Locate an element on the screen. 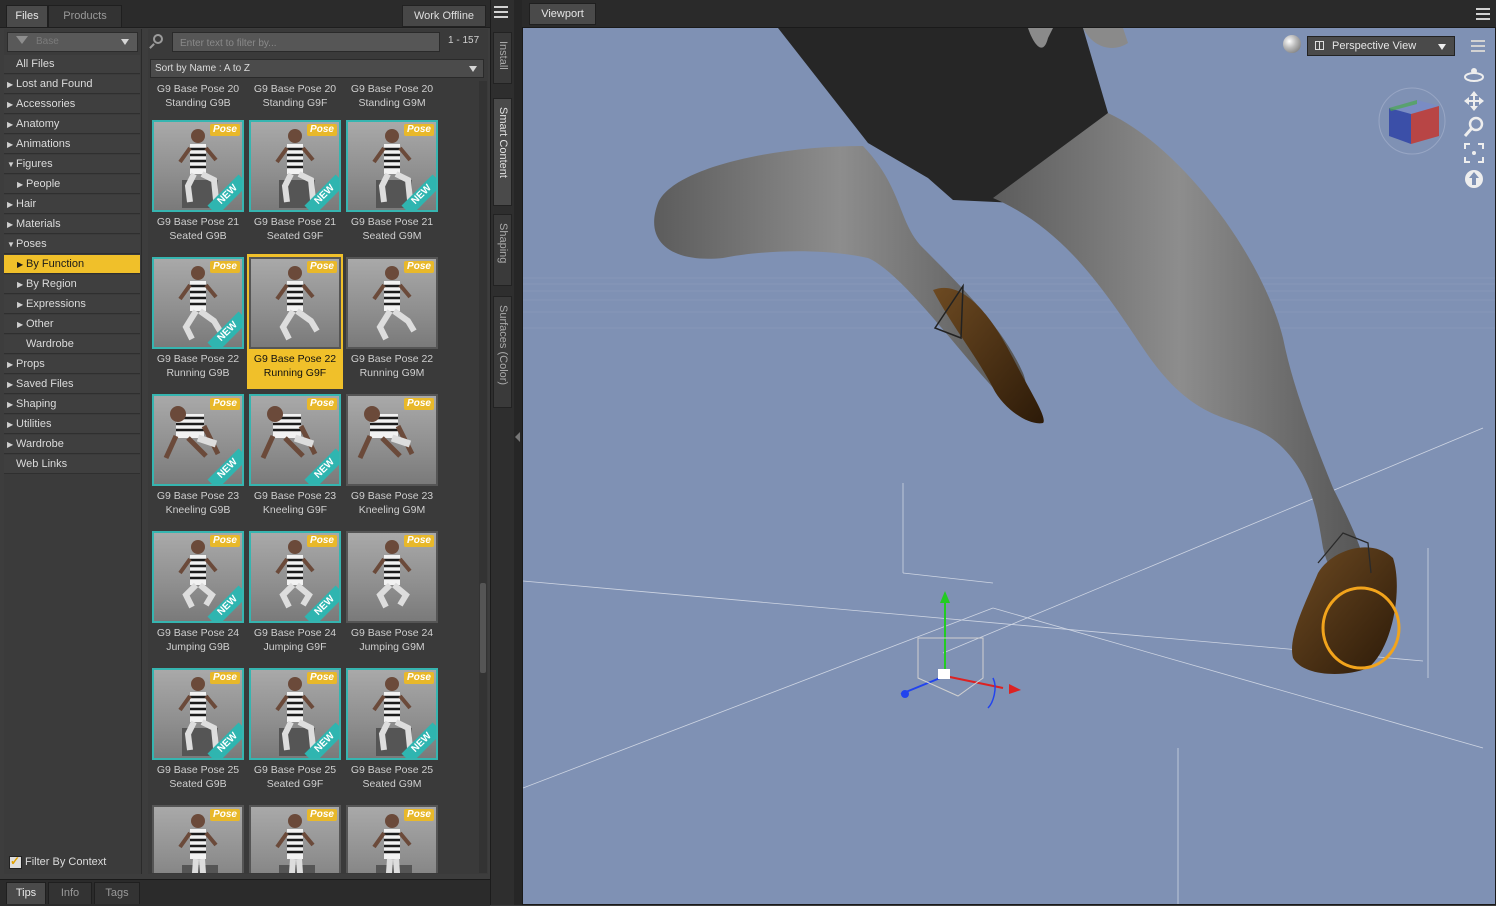 This screenshot has width=1496, height=906. tab-tips: Tips is located at coordinates (26, 893).